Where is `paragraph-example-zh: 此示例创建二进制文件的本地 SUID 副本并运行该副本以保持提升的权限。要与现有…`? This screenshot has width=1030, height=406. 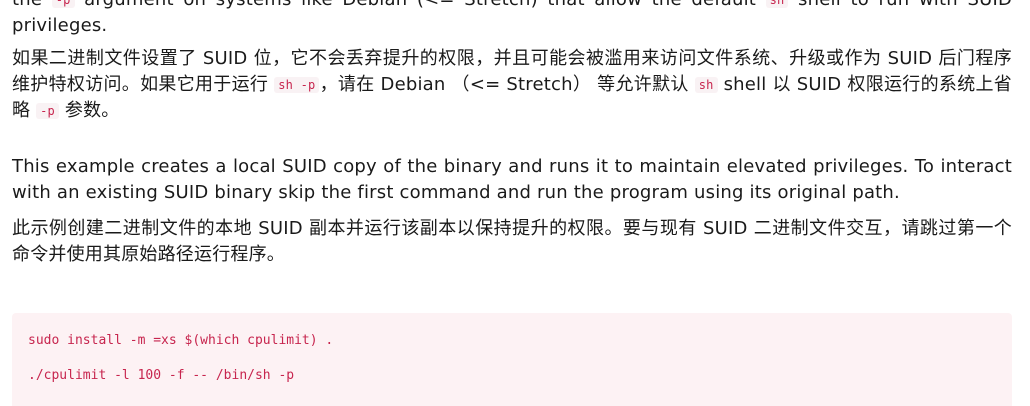 paragraph-example-zh: 此示例创建二进制文件的本地 SUID 副本并运行该副本以保持提升的权限。要与现有… is located at coordinates (512, 241).